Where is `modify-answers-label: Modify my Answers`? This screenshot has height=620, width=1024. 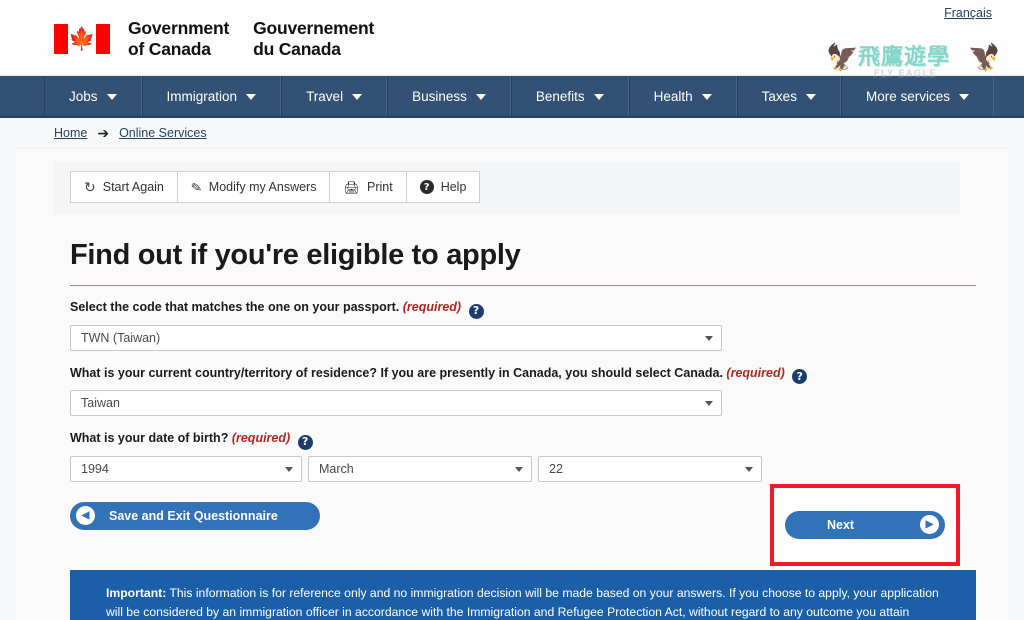 modify-answers-label: Modify my Answers is located at coordinates (262, 187).